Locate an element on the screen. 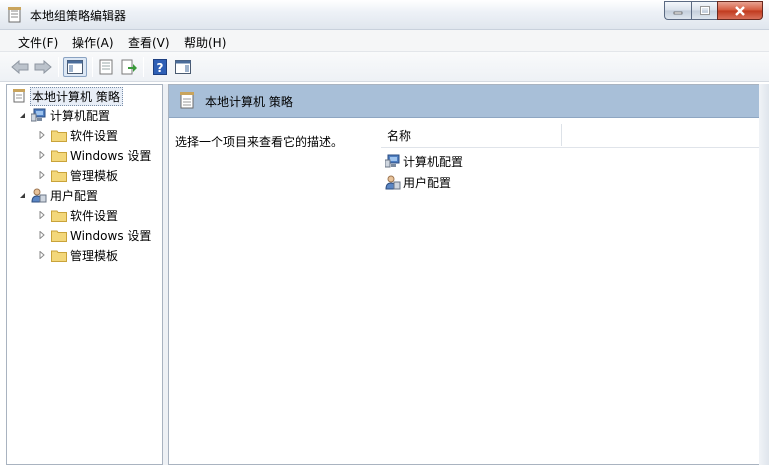 The width and height of the screenshot is (769, 465). maximize-icon is located at coordinates (704, 10).